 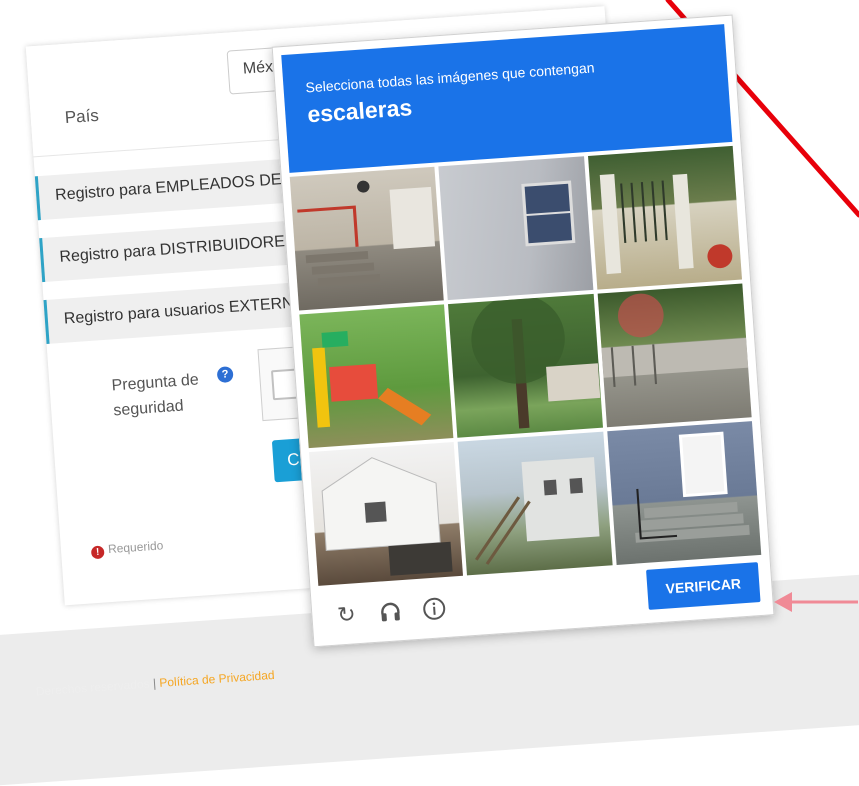 What do you see at coordinates (135, 547) in the screenshot?
I see `required-label: Requerido` at bounding box center [135, 547].